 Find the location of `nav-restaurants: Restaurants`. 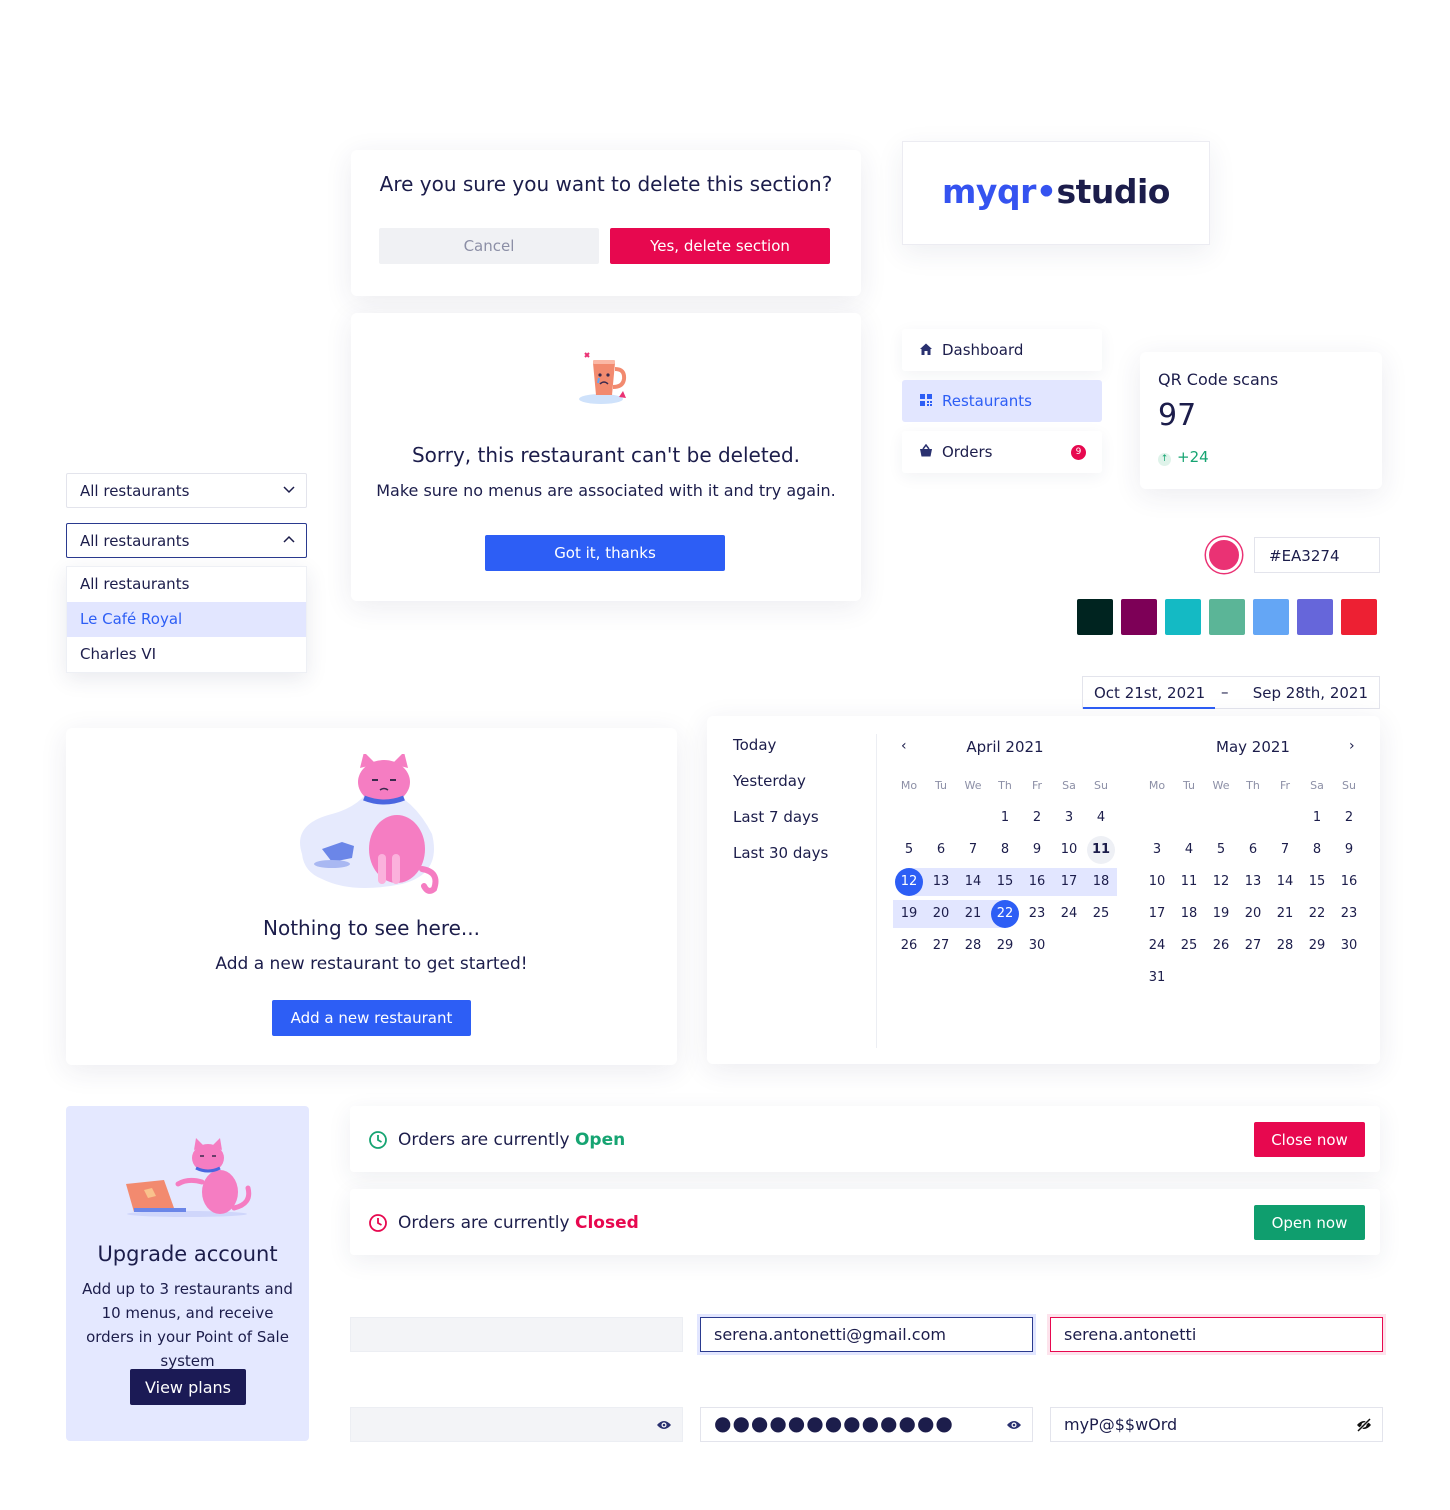

nav-restaurants: Restaurants is located at coordinates (1002, 401).